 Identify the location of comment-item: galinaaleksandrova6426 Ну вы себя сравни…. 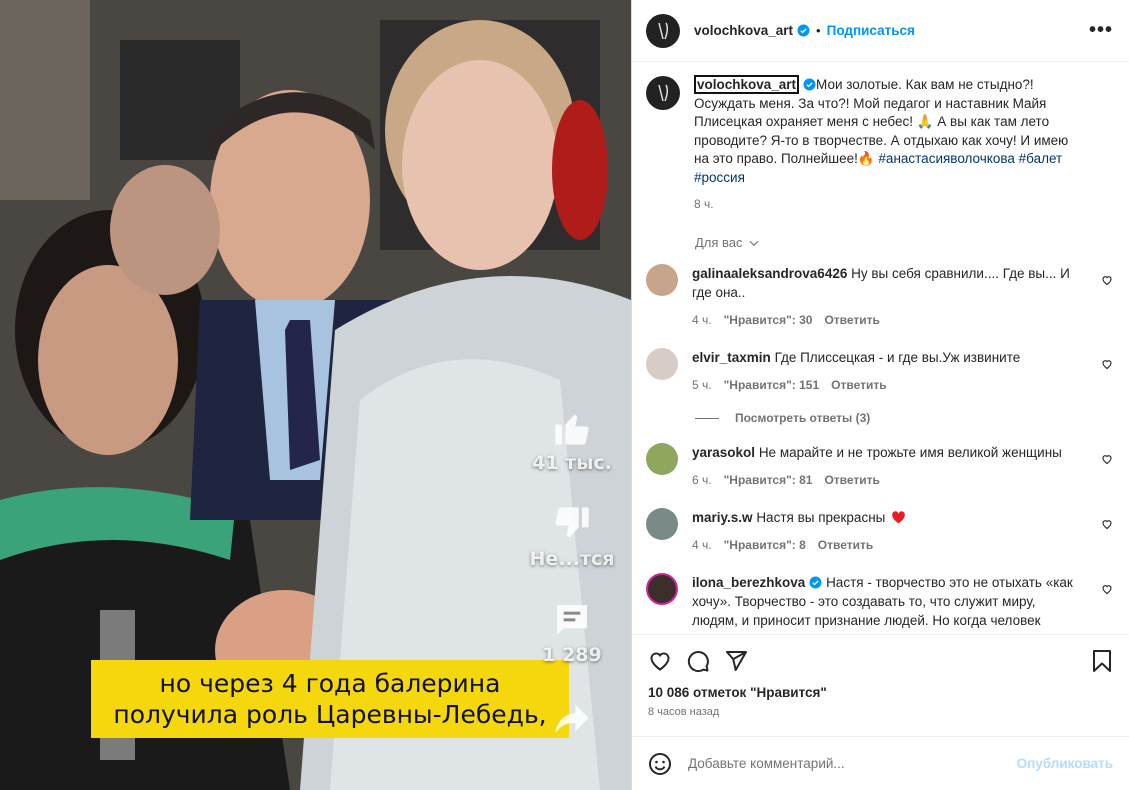
(879, 297).